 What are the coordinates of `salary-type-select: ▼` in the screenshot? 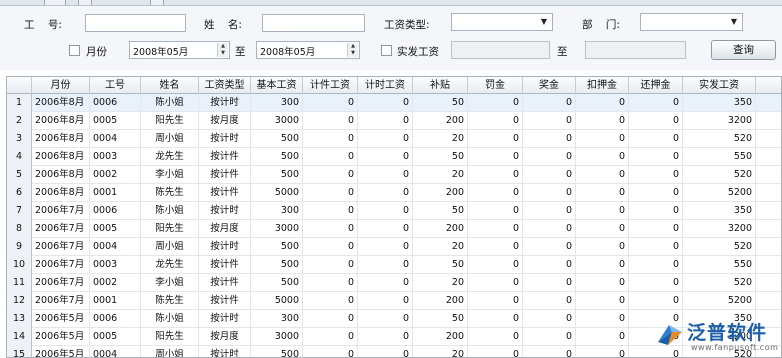 It's located at (502, 22).